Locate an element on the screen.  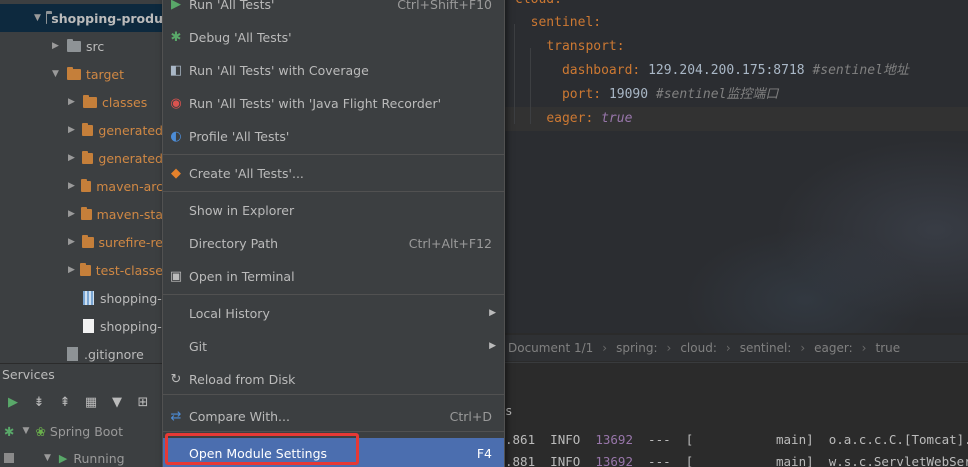
services-toolbar: ▶ ⇟ ⇞ ▦ ▼ ⊞ is located at coordinates (81, 402).